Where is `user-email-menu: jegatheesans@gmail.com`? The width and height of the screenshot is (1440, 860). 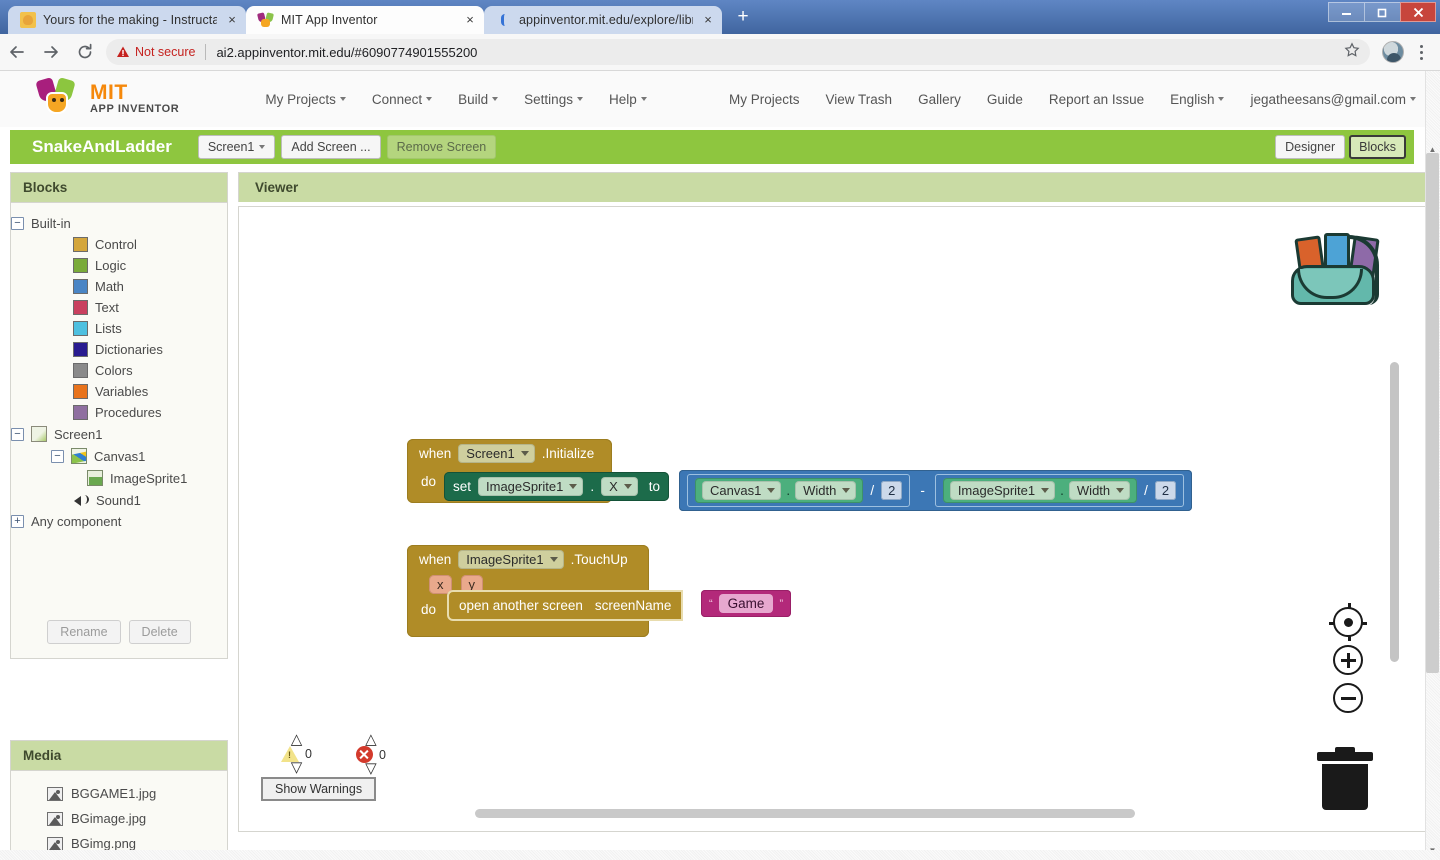 user-email-menu: jegatheesans@gmail.com is located at coordinates (1333, 99).